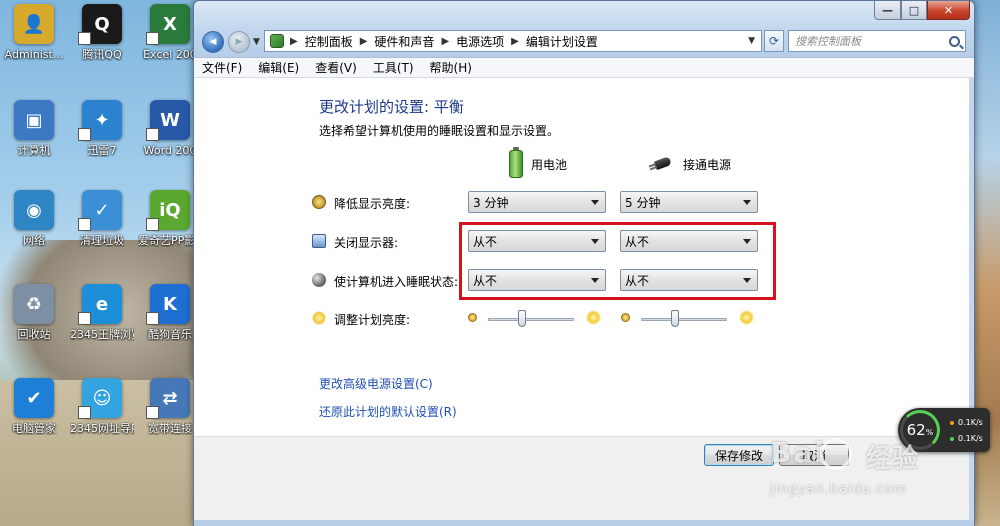 The width and height of the screenshot is (1000, 526). What do you see at coordinates (376, 383) in the screenshot?
I see `advanced-power-settings-link: 更改高级电源设置(C)` at bounding box center [376, 383].